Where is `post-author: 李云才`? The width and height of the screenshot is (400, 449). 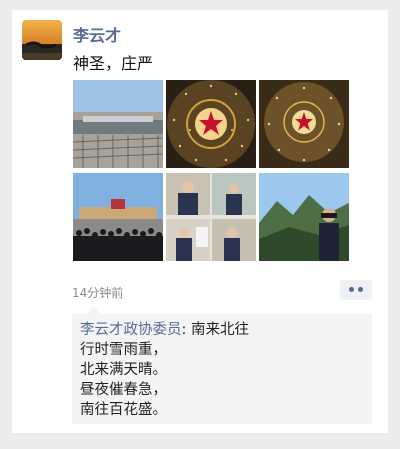
post-author: 李云才 is located at coordinates (97, 34).